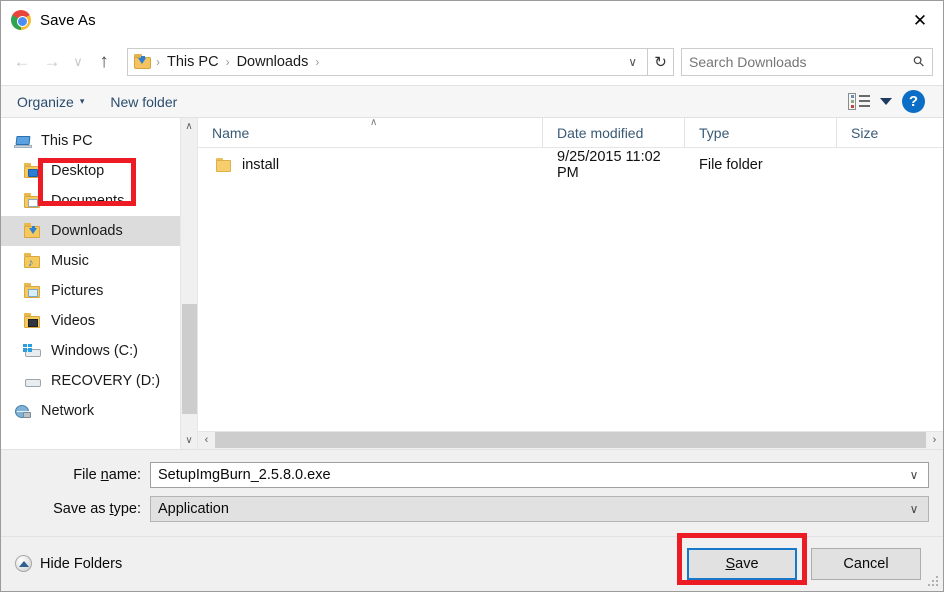  I want to click on file-list-horizontal-scrollbar: ‹ ›, so click(570, 439).